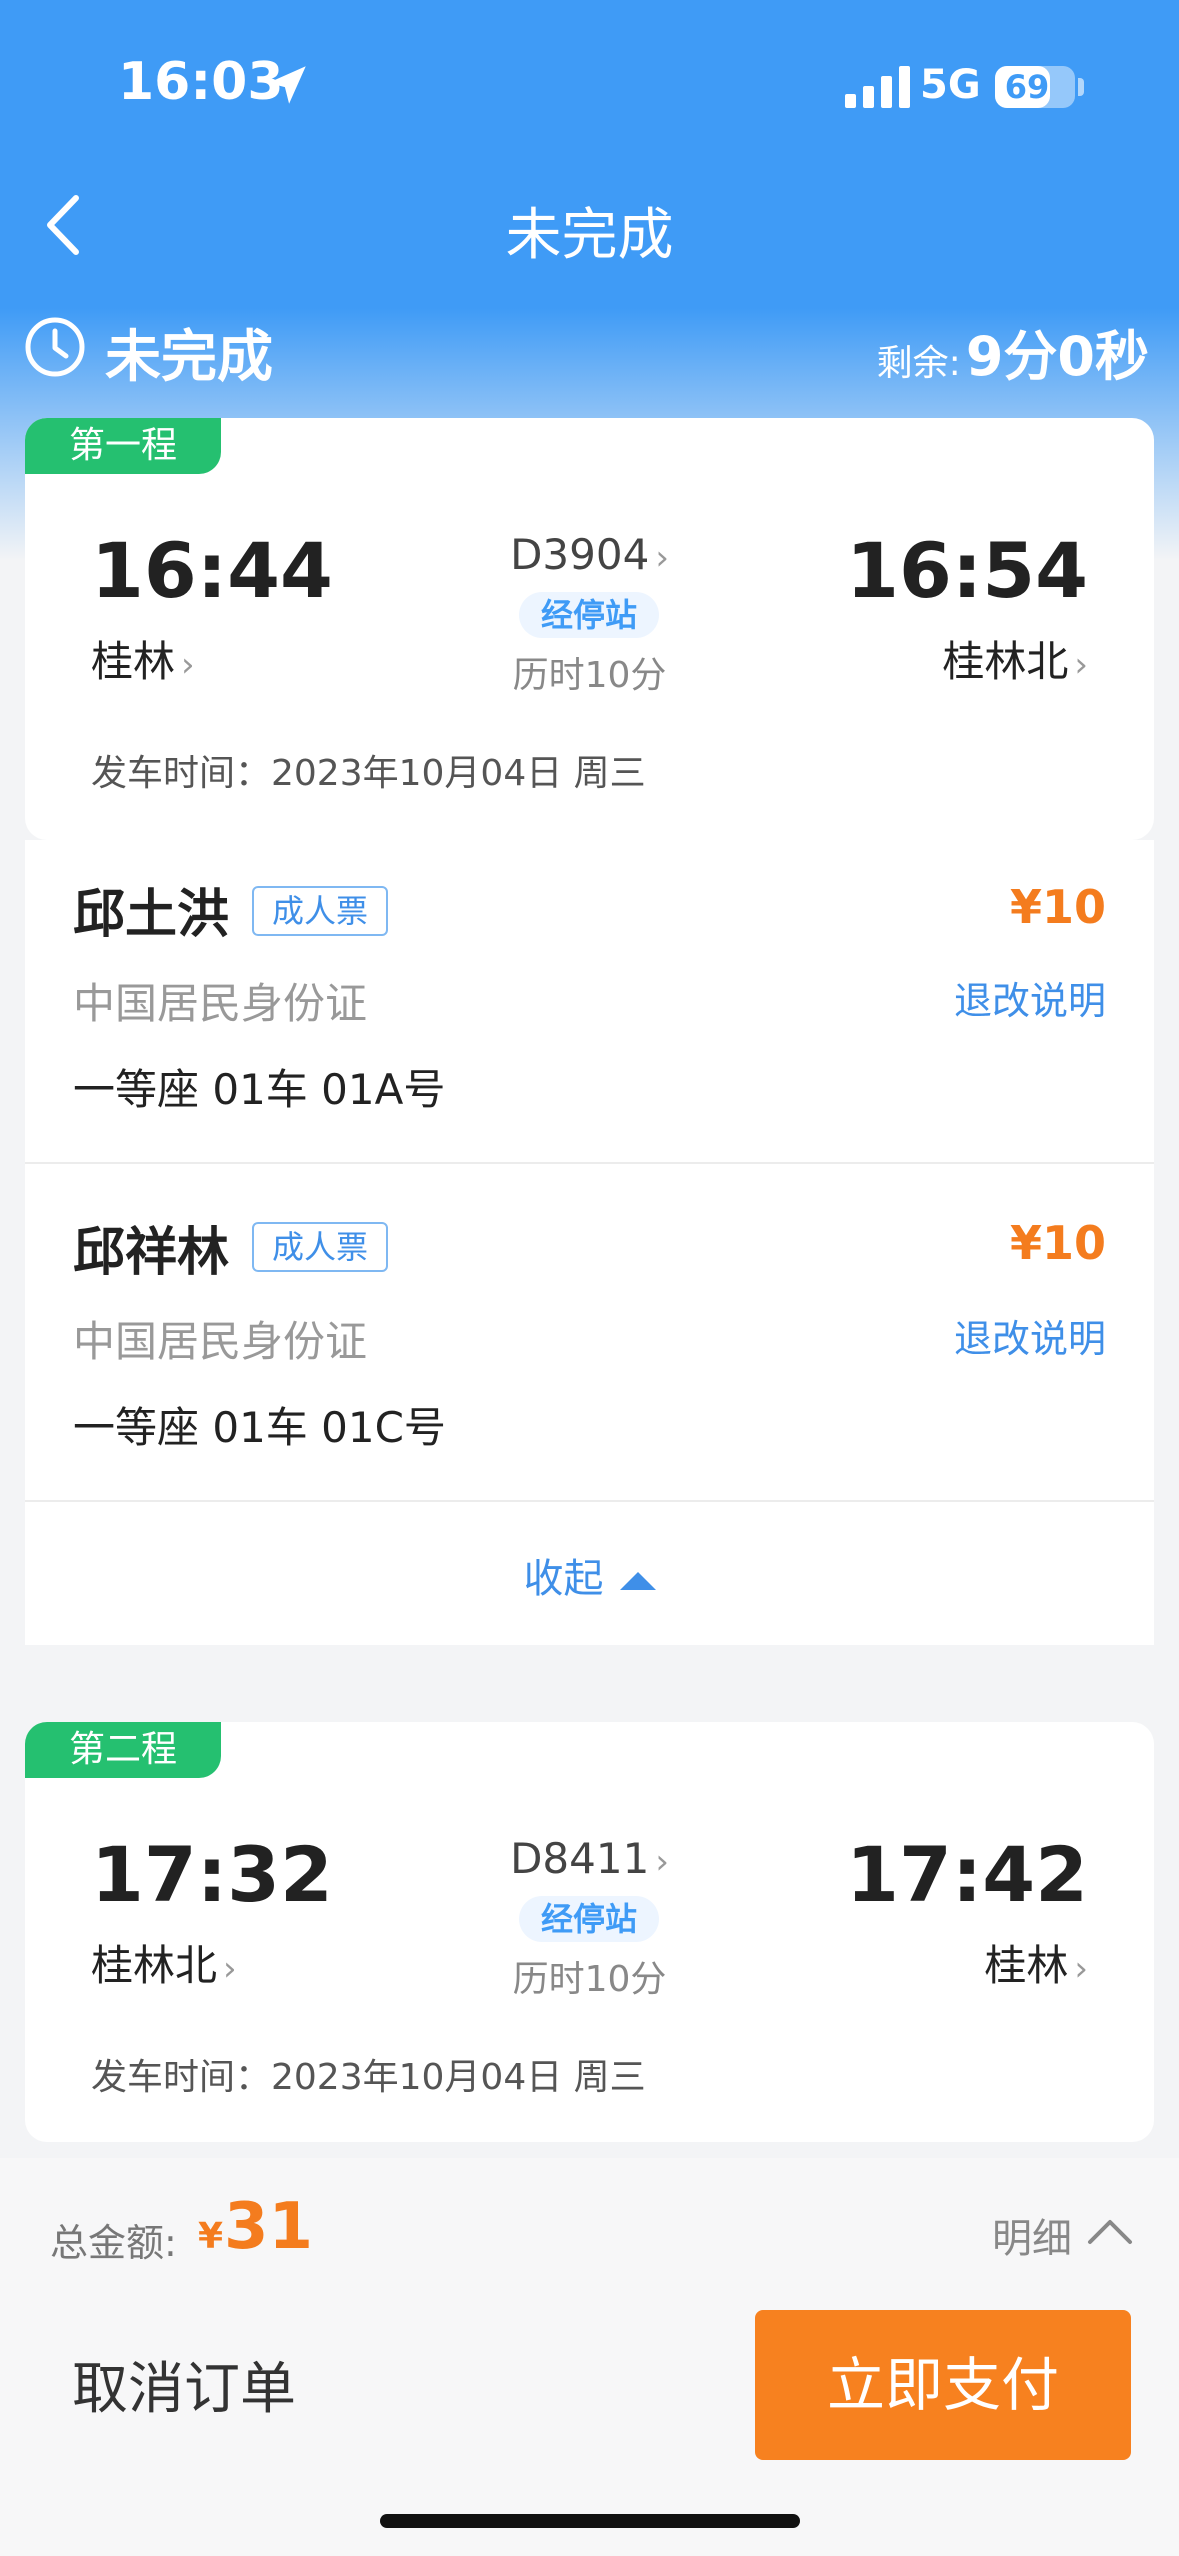  What do you see at coordinates (1057, 356) in the screenshot?
I see `remaining-value: 9分0秒` at bounding box center [1057, 356].